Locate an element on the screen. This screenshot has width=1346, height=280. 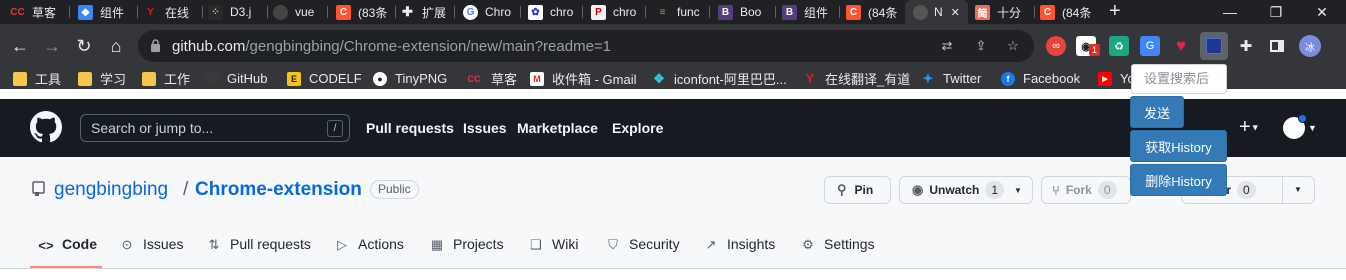
nav-marketplace: Marketplace is located at coordinates (557, 128).